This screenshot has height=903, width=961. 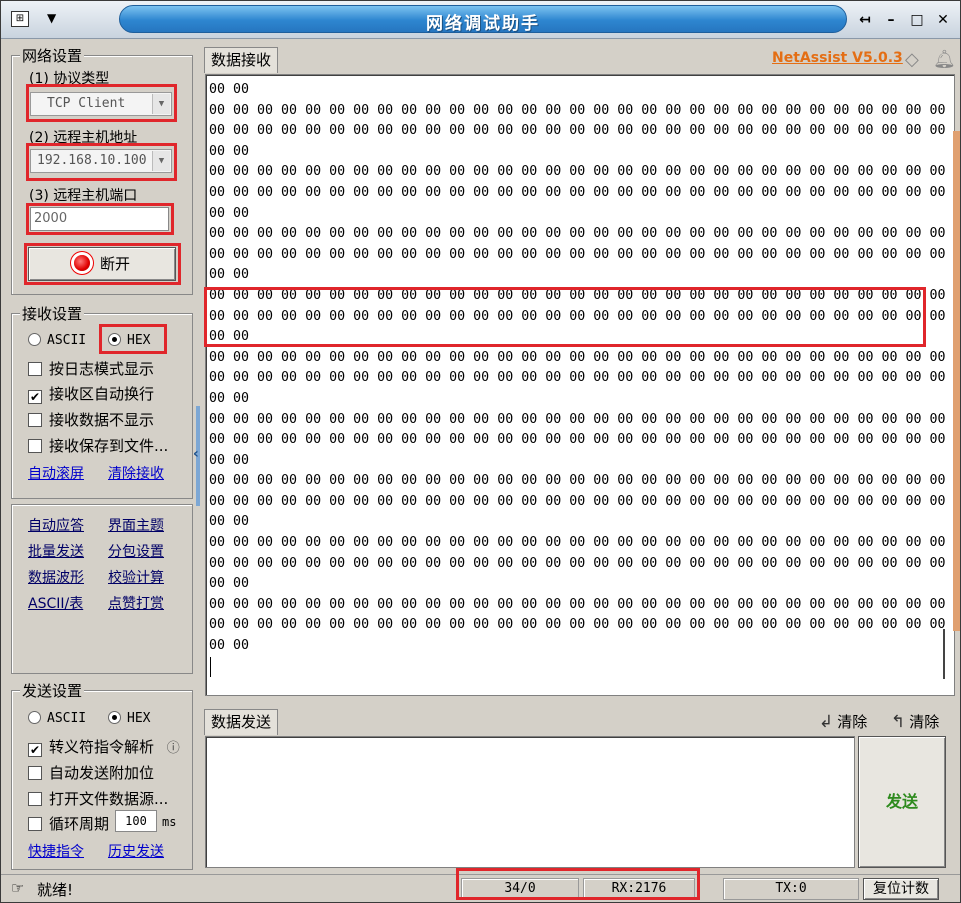 What do you see at coordinates (136, 577) in the screenshot?
I see `checksum-link: 校验计算` at bounding box center [136, 577].